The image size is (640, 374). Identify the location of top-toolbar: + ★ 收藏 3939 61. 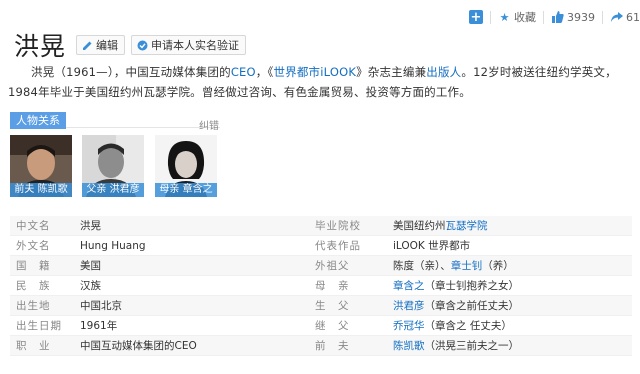
(554, 17).